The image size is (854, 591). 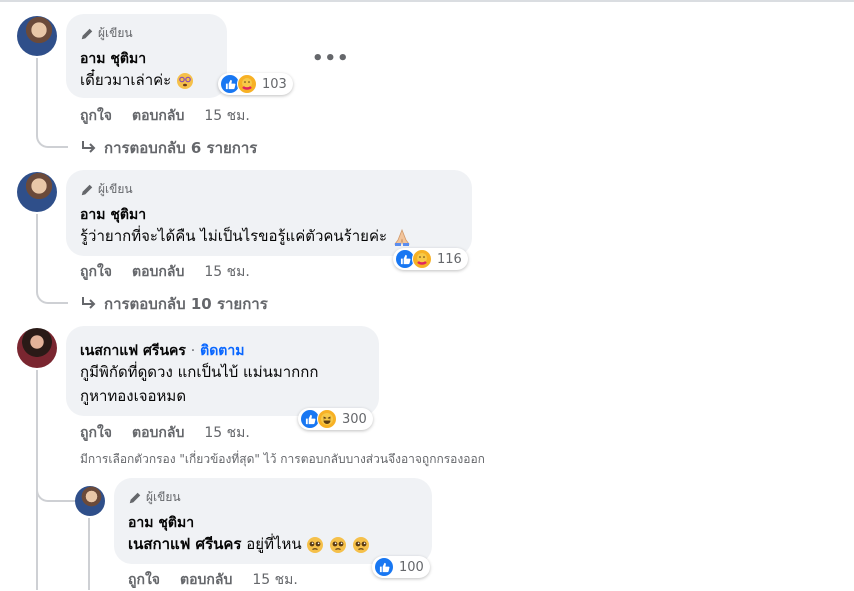 I want to click on commenter-name: เนสกาแฟ ศรีนคร, so click(x=133, y=351).